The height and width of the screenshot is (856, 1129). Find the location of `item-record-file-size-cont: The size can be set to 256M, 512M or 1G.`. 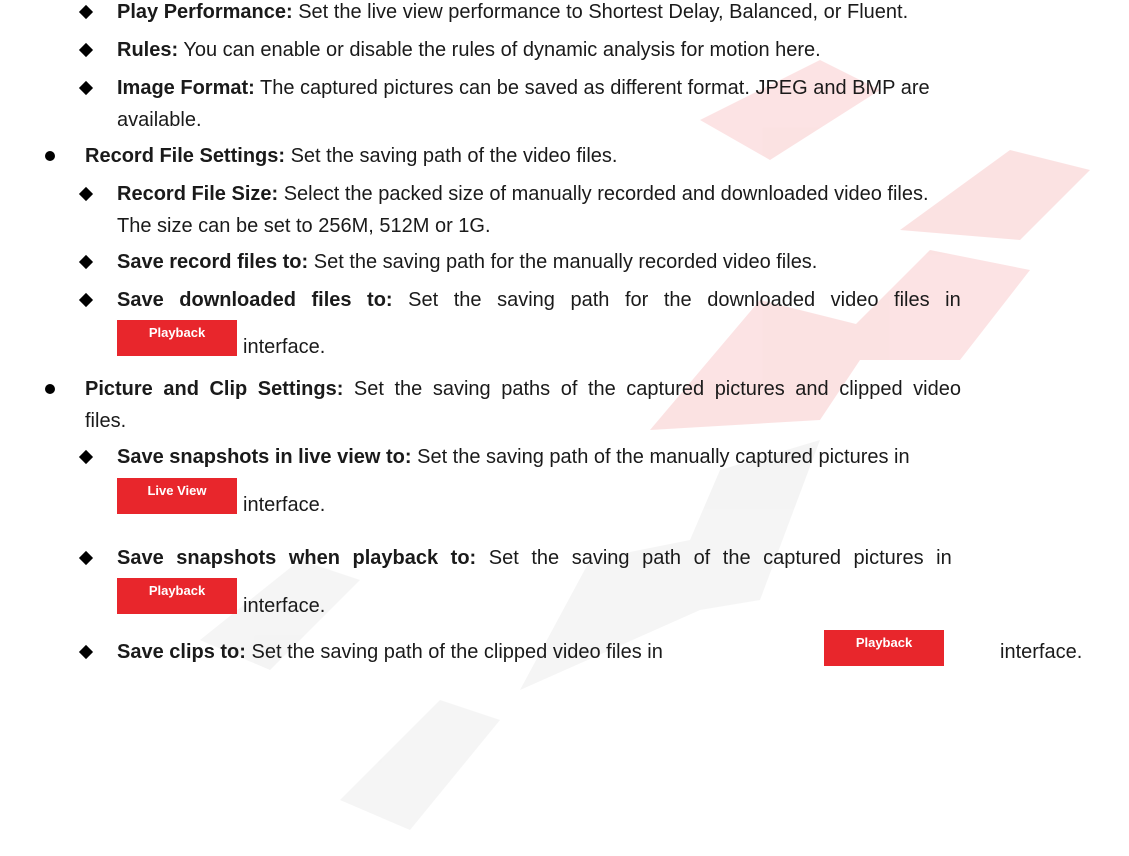

item-record-file-size-cont: The size can be set to 256M, 512M or 1G. is located at coordinates (304, 226).